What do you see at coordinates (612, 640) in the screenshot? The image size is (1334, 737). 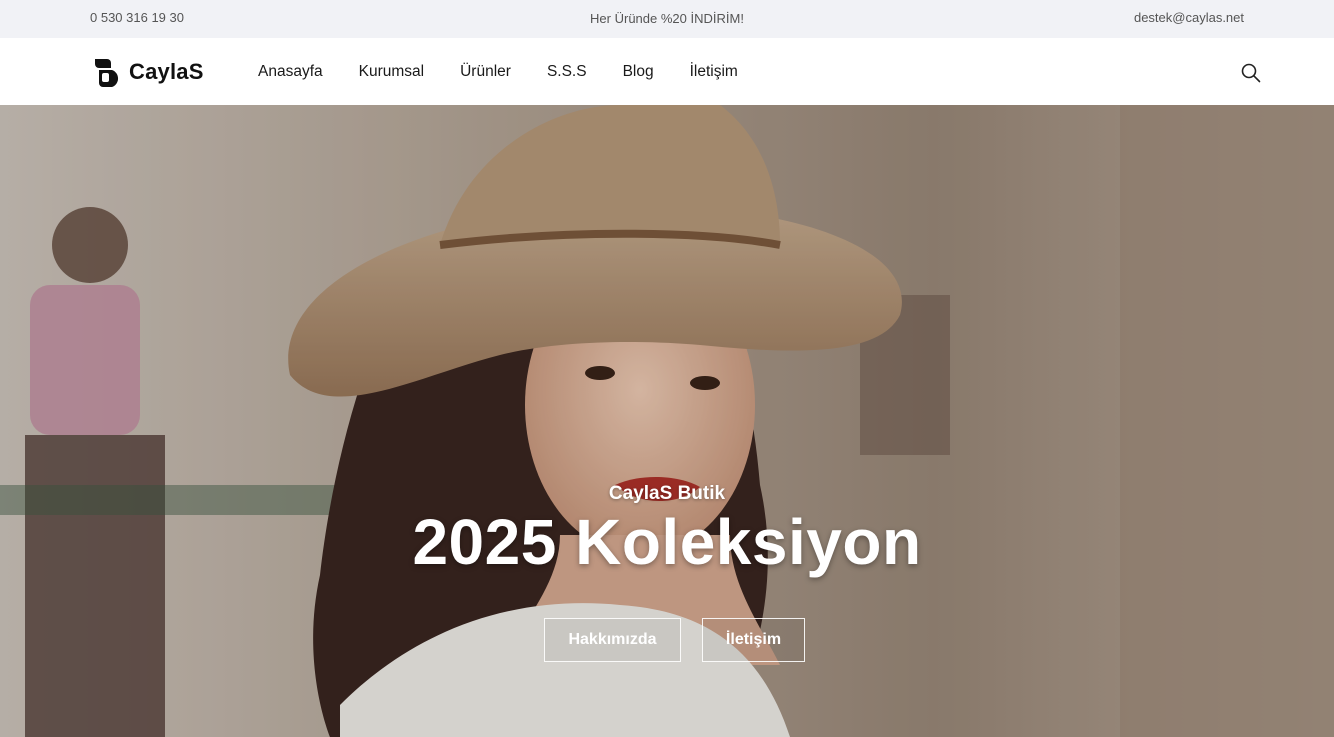 I see `about-button: Hakkımızda` at bounding box center [612, 640].